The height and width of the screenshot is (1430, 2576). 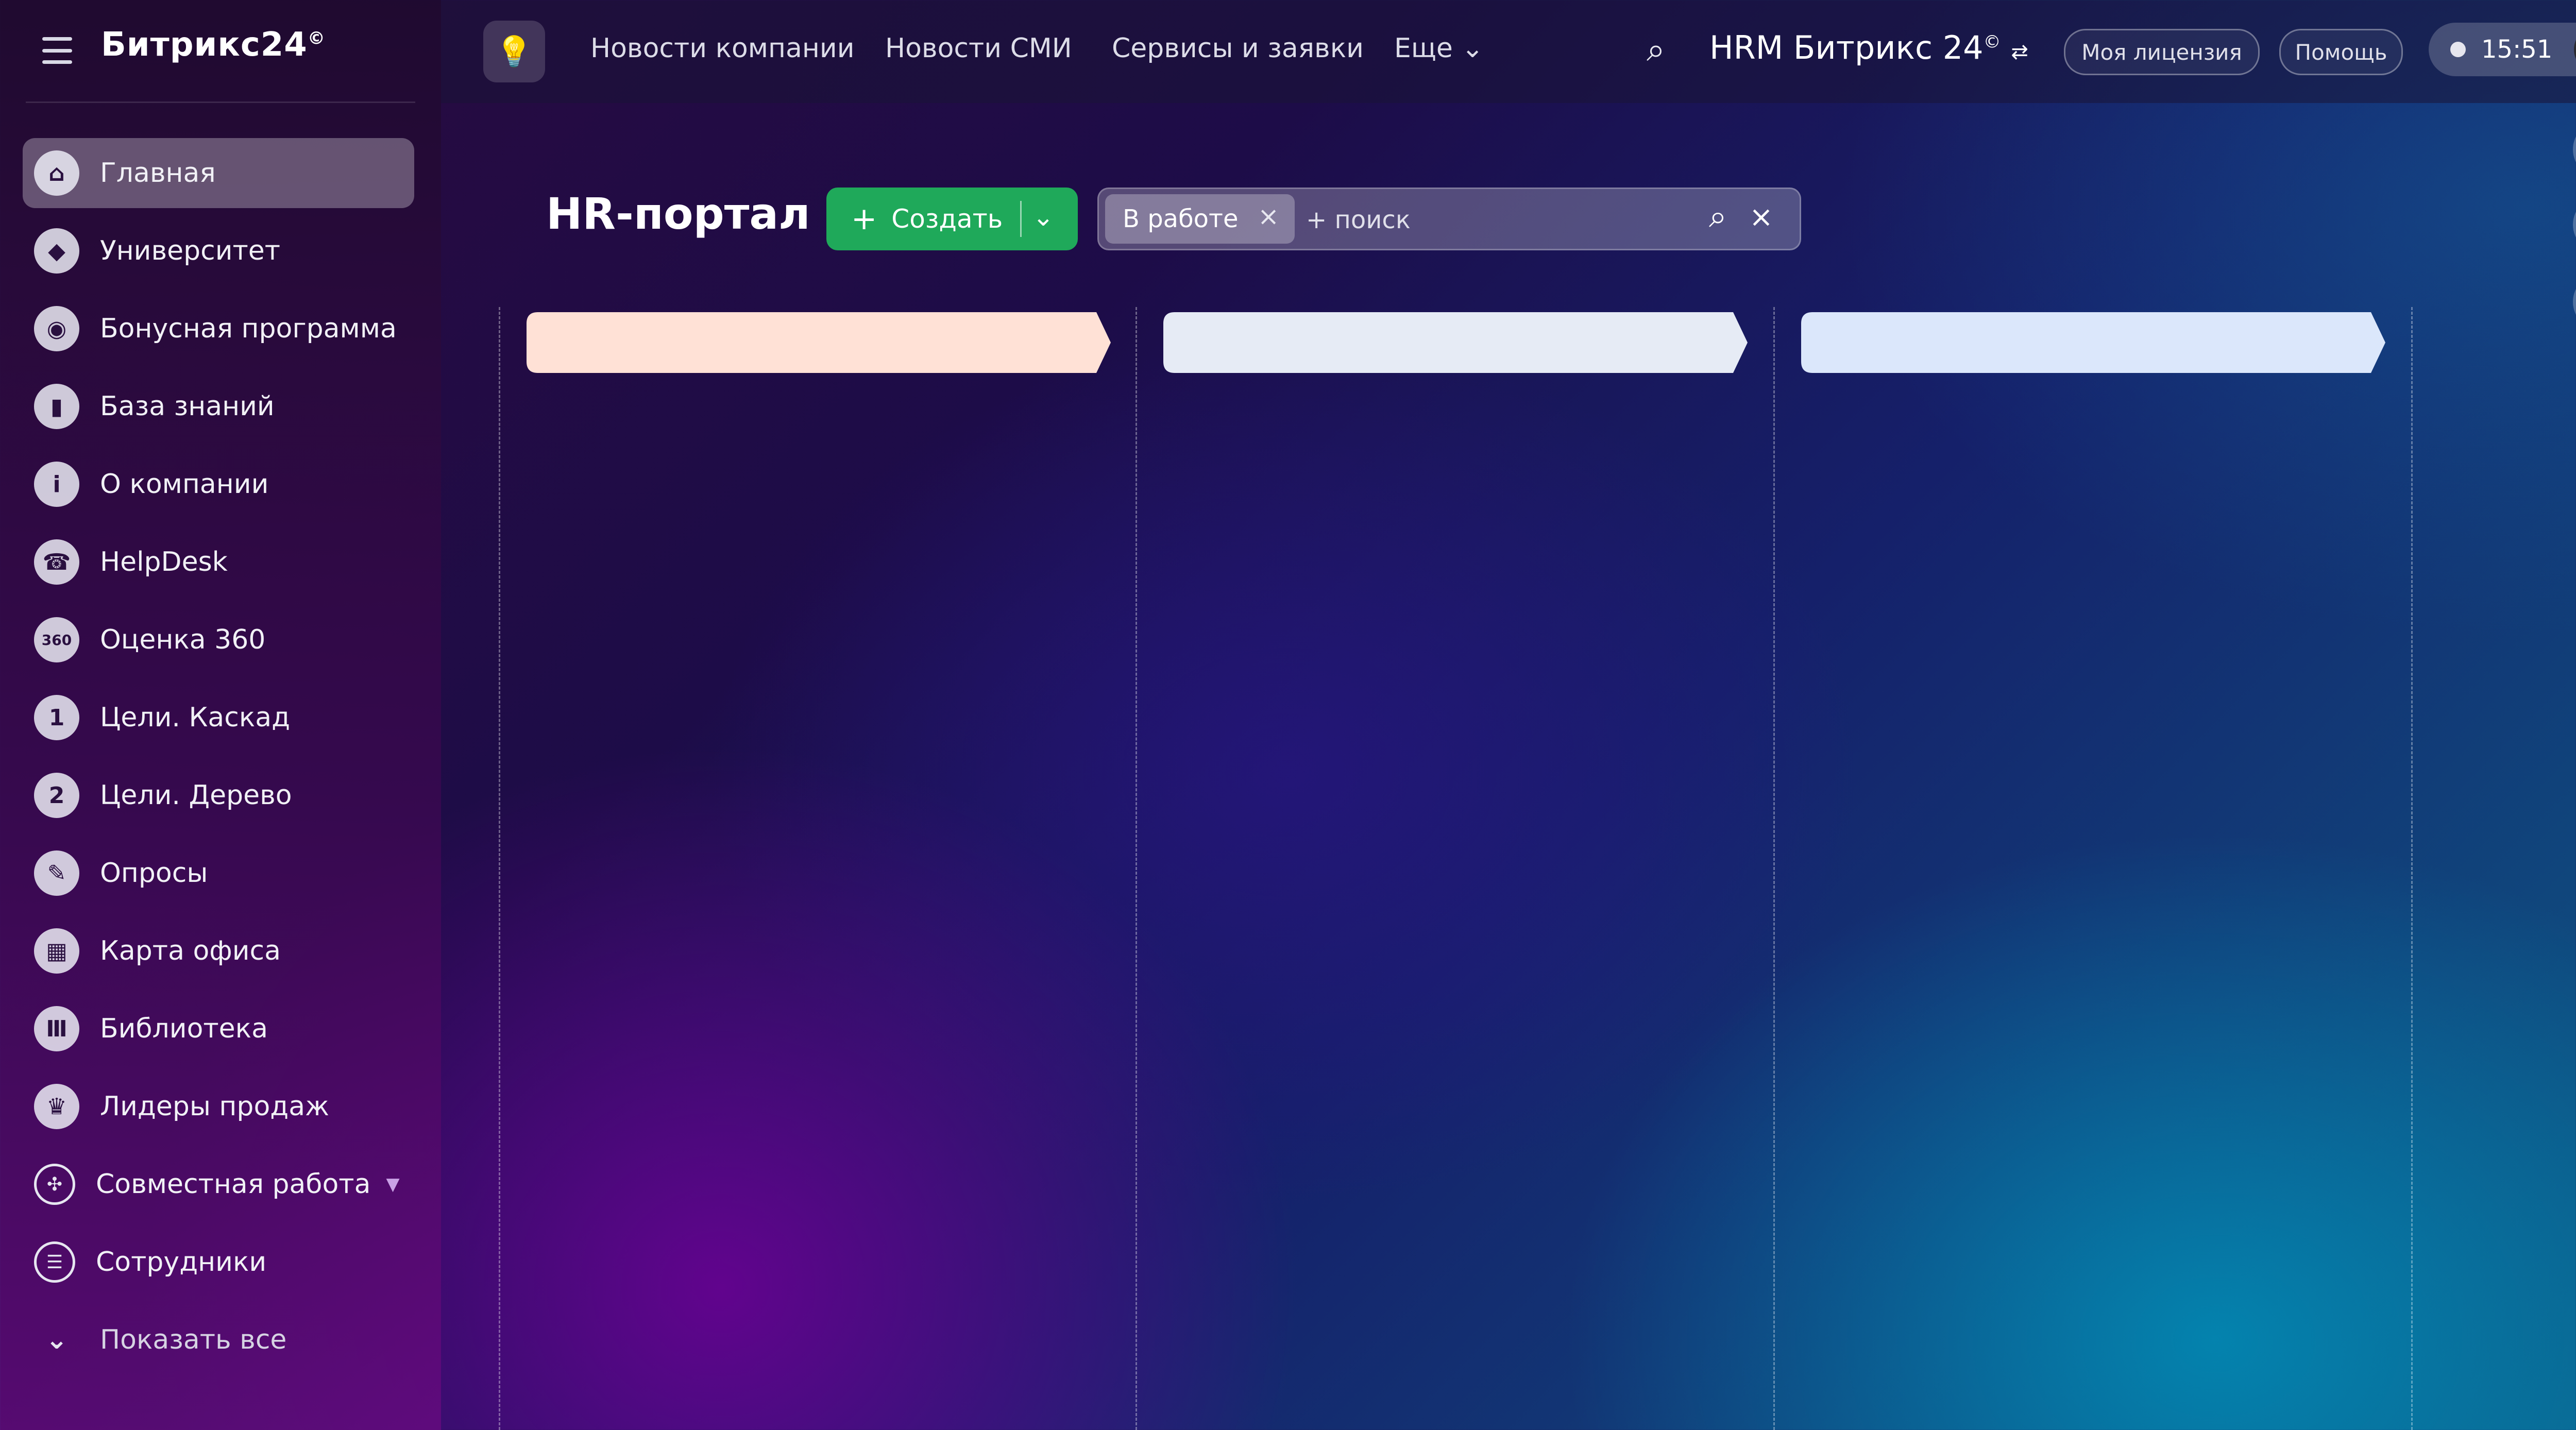 What do you see at coordinates (56, 562) in the screenshot?
I see `headset-icon: ☎` at bounding box center [56, 562].